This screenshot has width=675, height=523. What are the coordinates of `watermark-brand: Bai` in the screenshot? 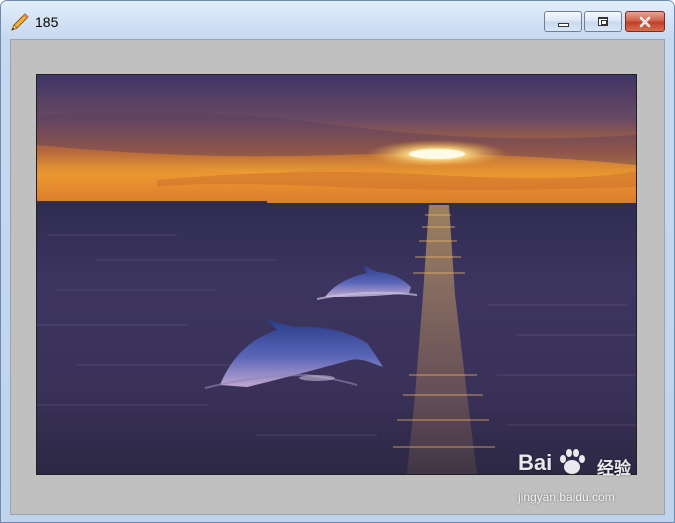 It's located at (535, 462).